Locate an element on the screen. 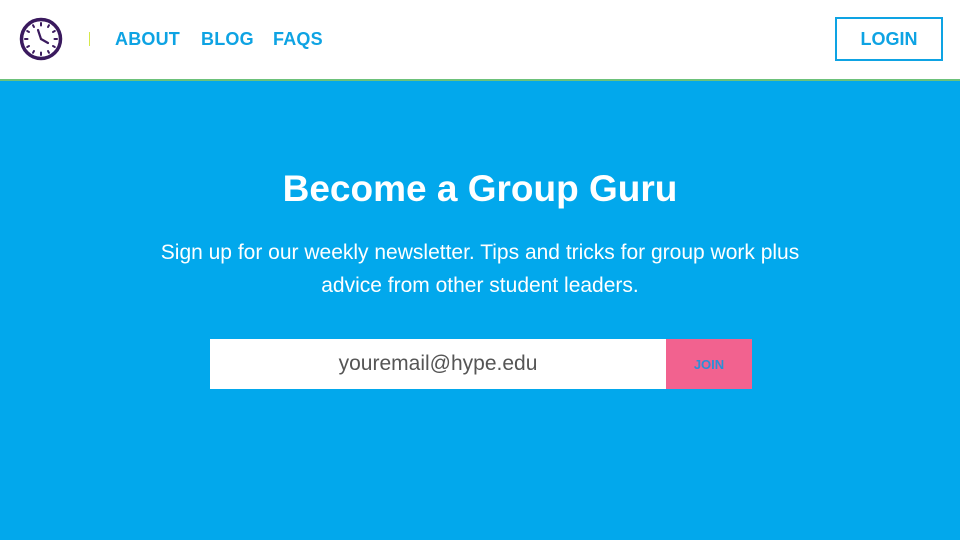 The height and width of the screenshot is (540, 960). login-button: LOGIN is located at coordinates (889, 39).